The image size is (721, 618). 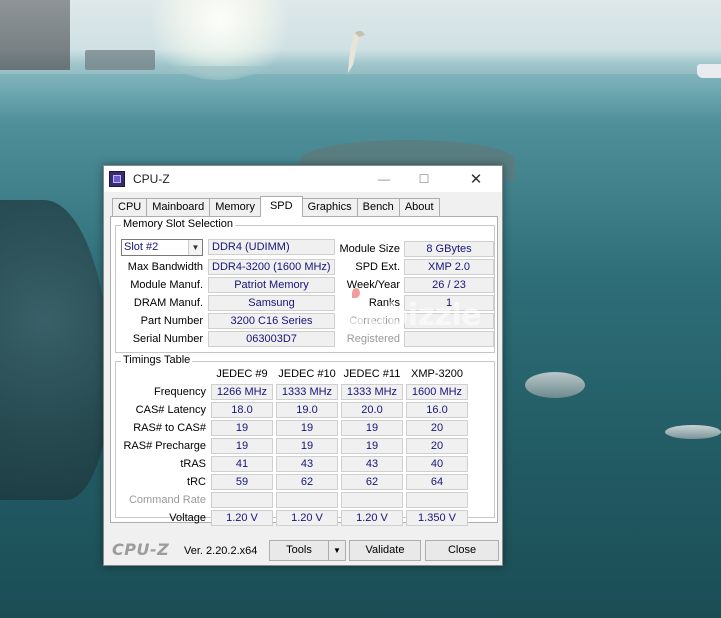 I want to click on serial-number-value: 063003D7, so click(x=271, y=339).